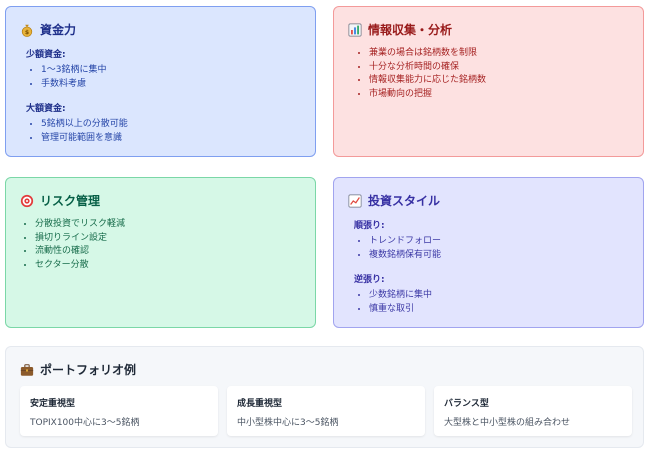 This screenshot has height=455, width=650. Describe the element at coordinates (170, 266) in the screenshot. I see `list-item: セクター分散` at that location.